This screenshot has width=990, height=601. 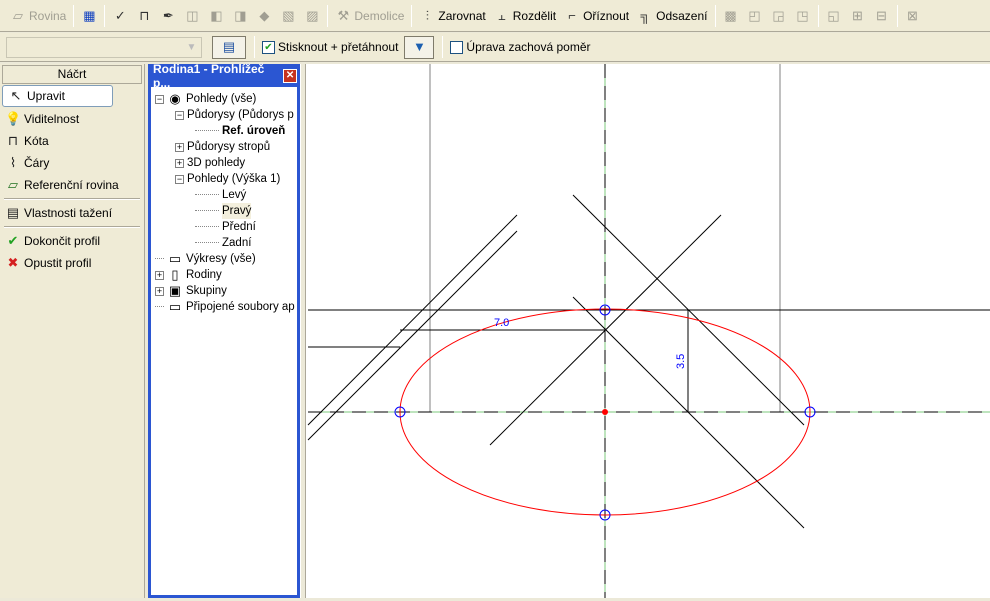 What do you see at coordinates (72, 241) in the screenshot?
I see `sketch-item-check: ✔ Dokončit profil` at bounding box center [72, 241].